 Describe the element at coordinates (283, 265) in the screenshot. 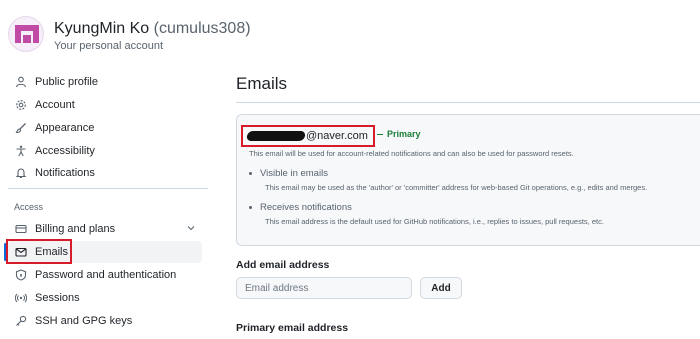

I see `add-email-label: Add email address` at that location.